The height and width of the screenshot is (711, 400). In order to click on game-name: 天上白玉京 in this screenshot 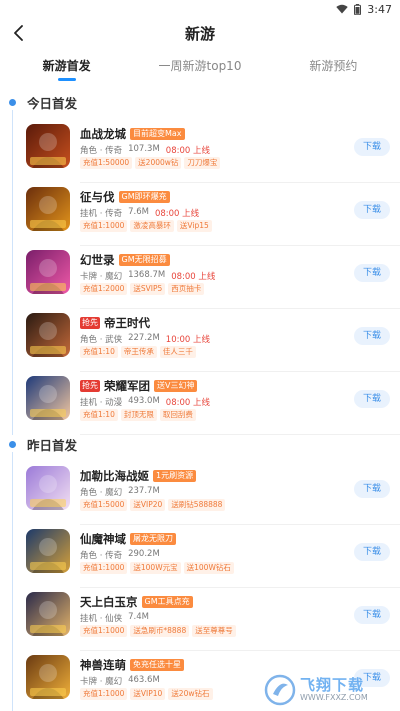, I will do `click(109, 602)`.